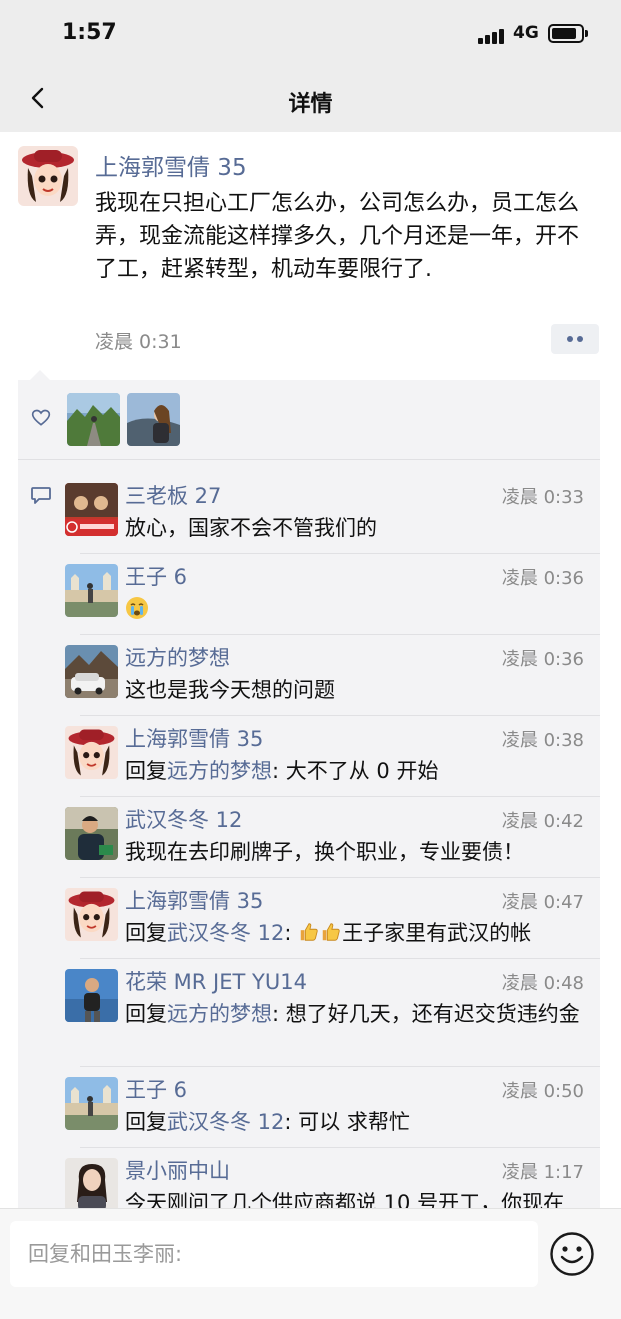 The height and width of the screenshot is (1319, 621). I want to click on battery-icon, so click(568, 33).